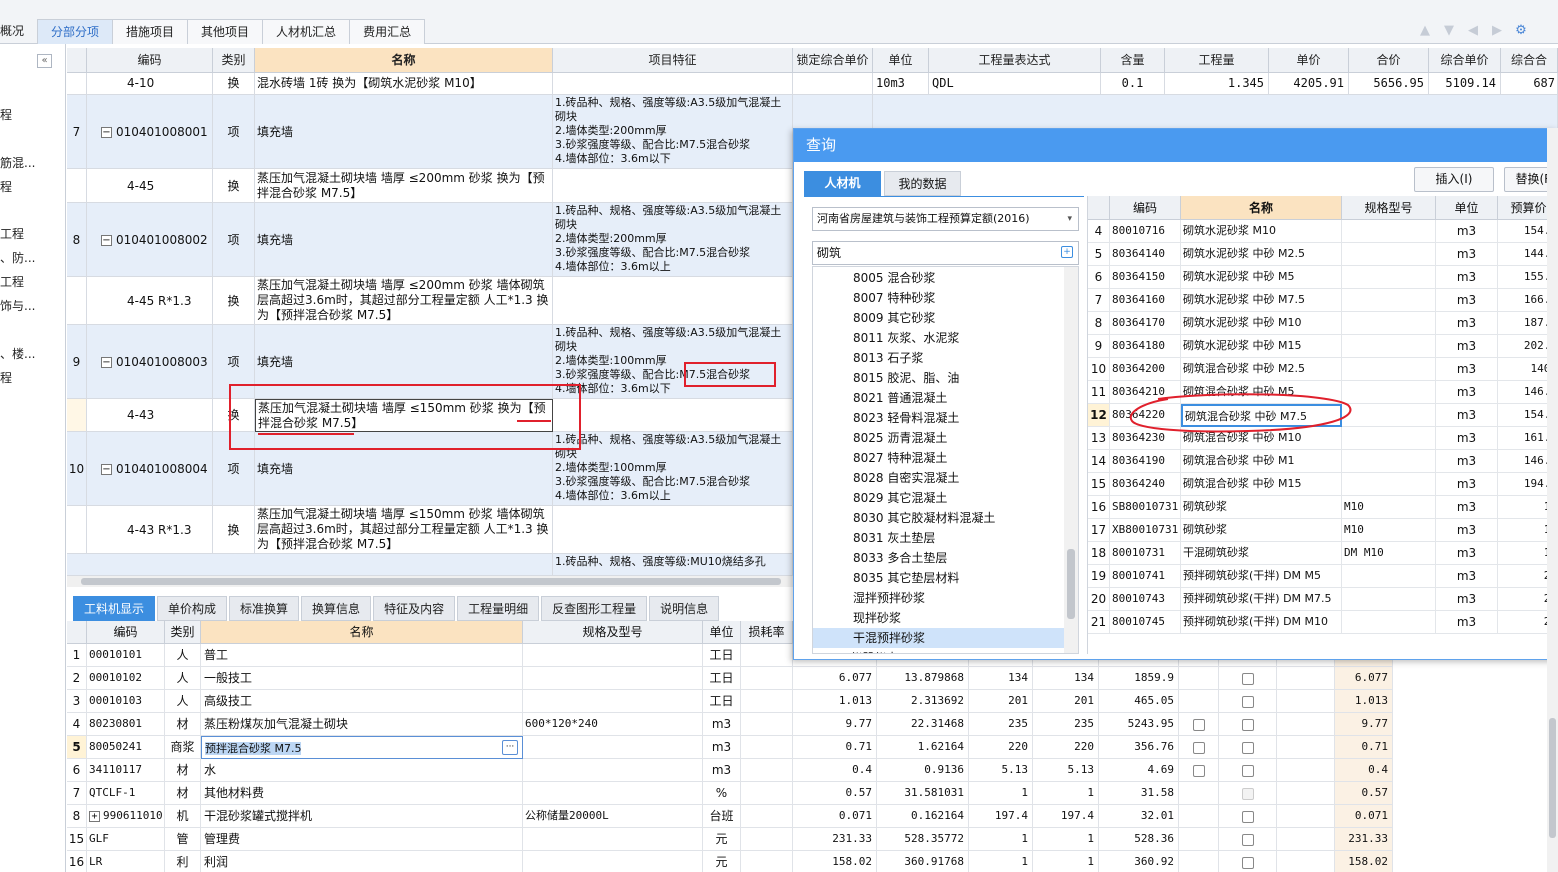 The image size is (1558, 872). What do you see at coordinates (362, 861) in the screenshot?
I see `item-name: 利润` at bounding box center [362, 861].